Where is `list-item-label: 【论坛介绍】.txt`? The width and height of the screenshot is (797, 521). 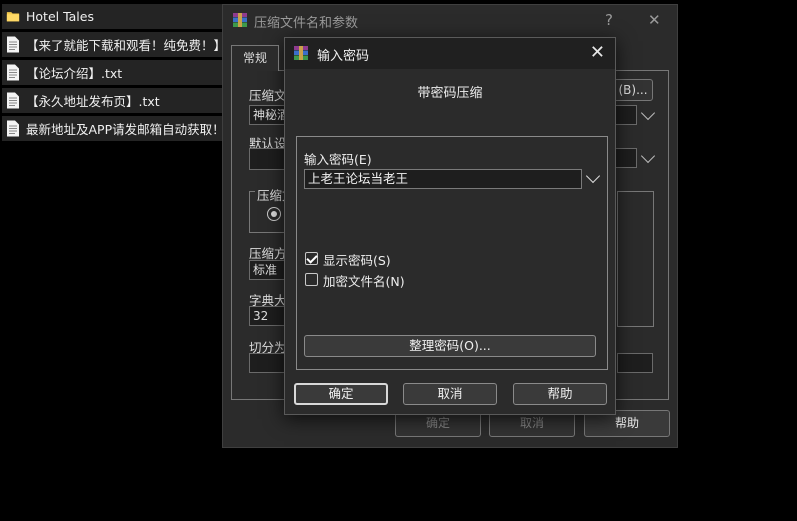
list-item-label: 【论坛介绍】.txt is located at coordinates (74, 73).